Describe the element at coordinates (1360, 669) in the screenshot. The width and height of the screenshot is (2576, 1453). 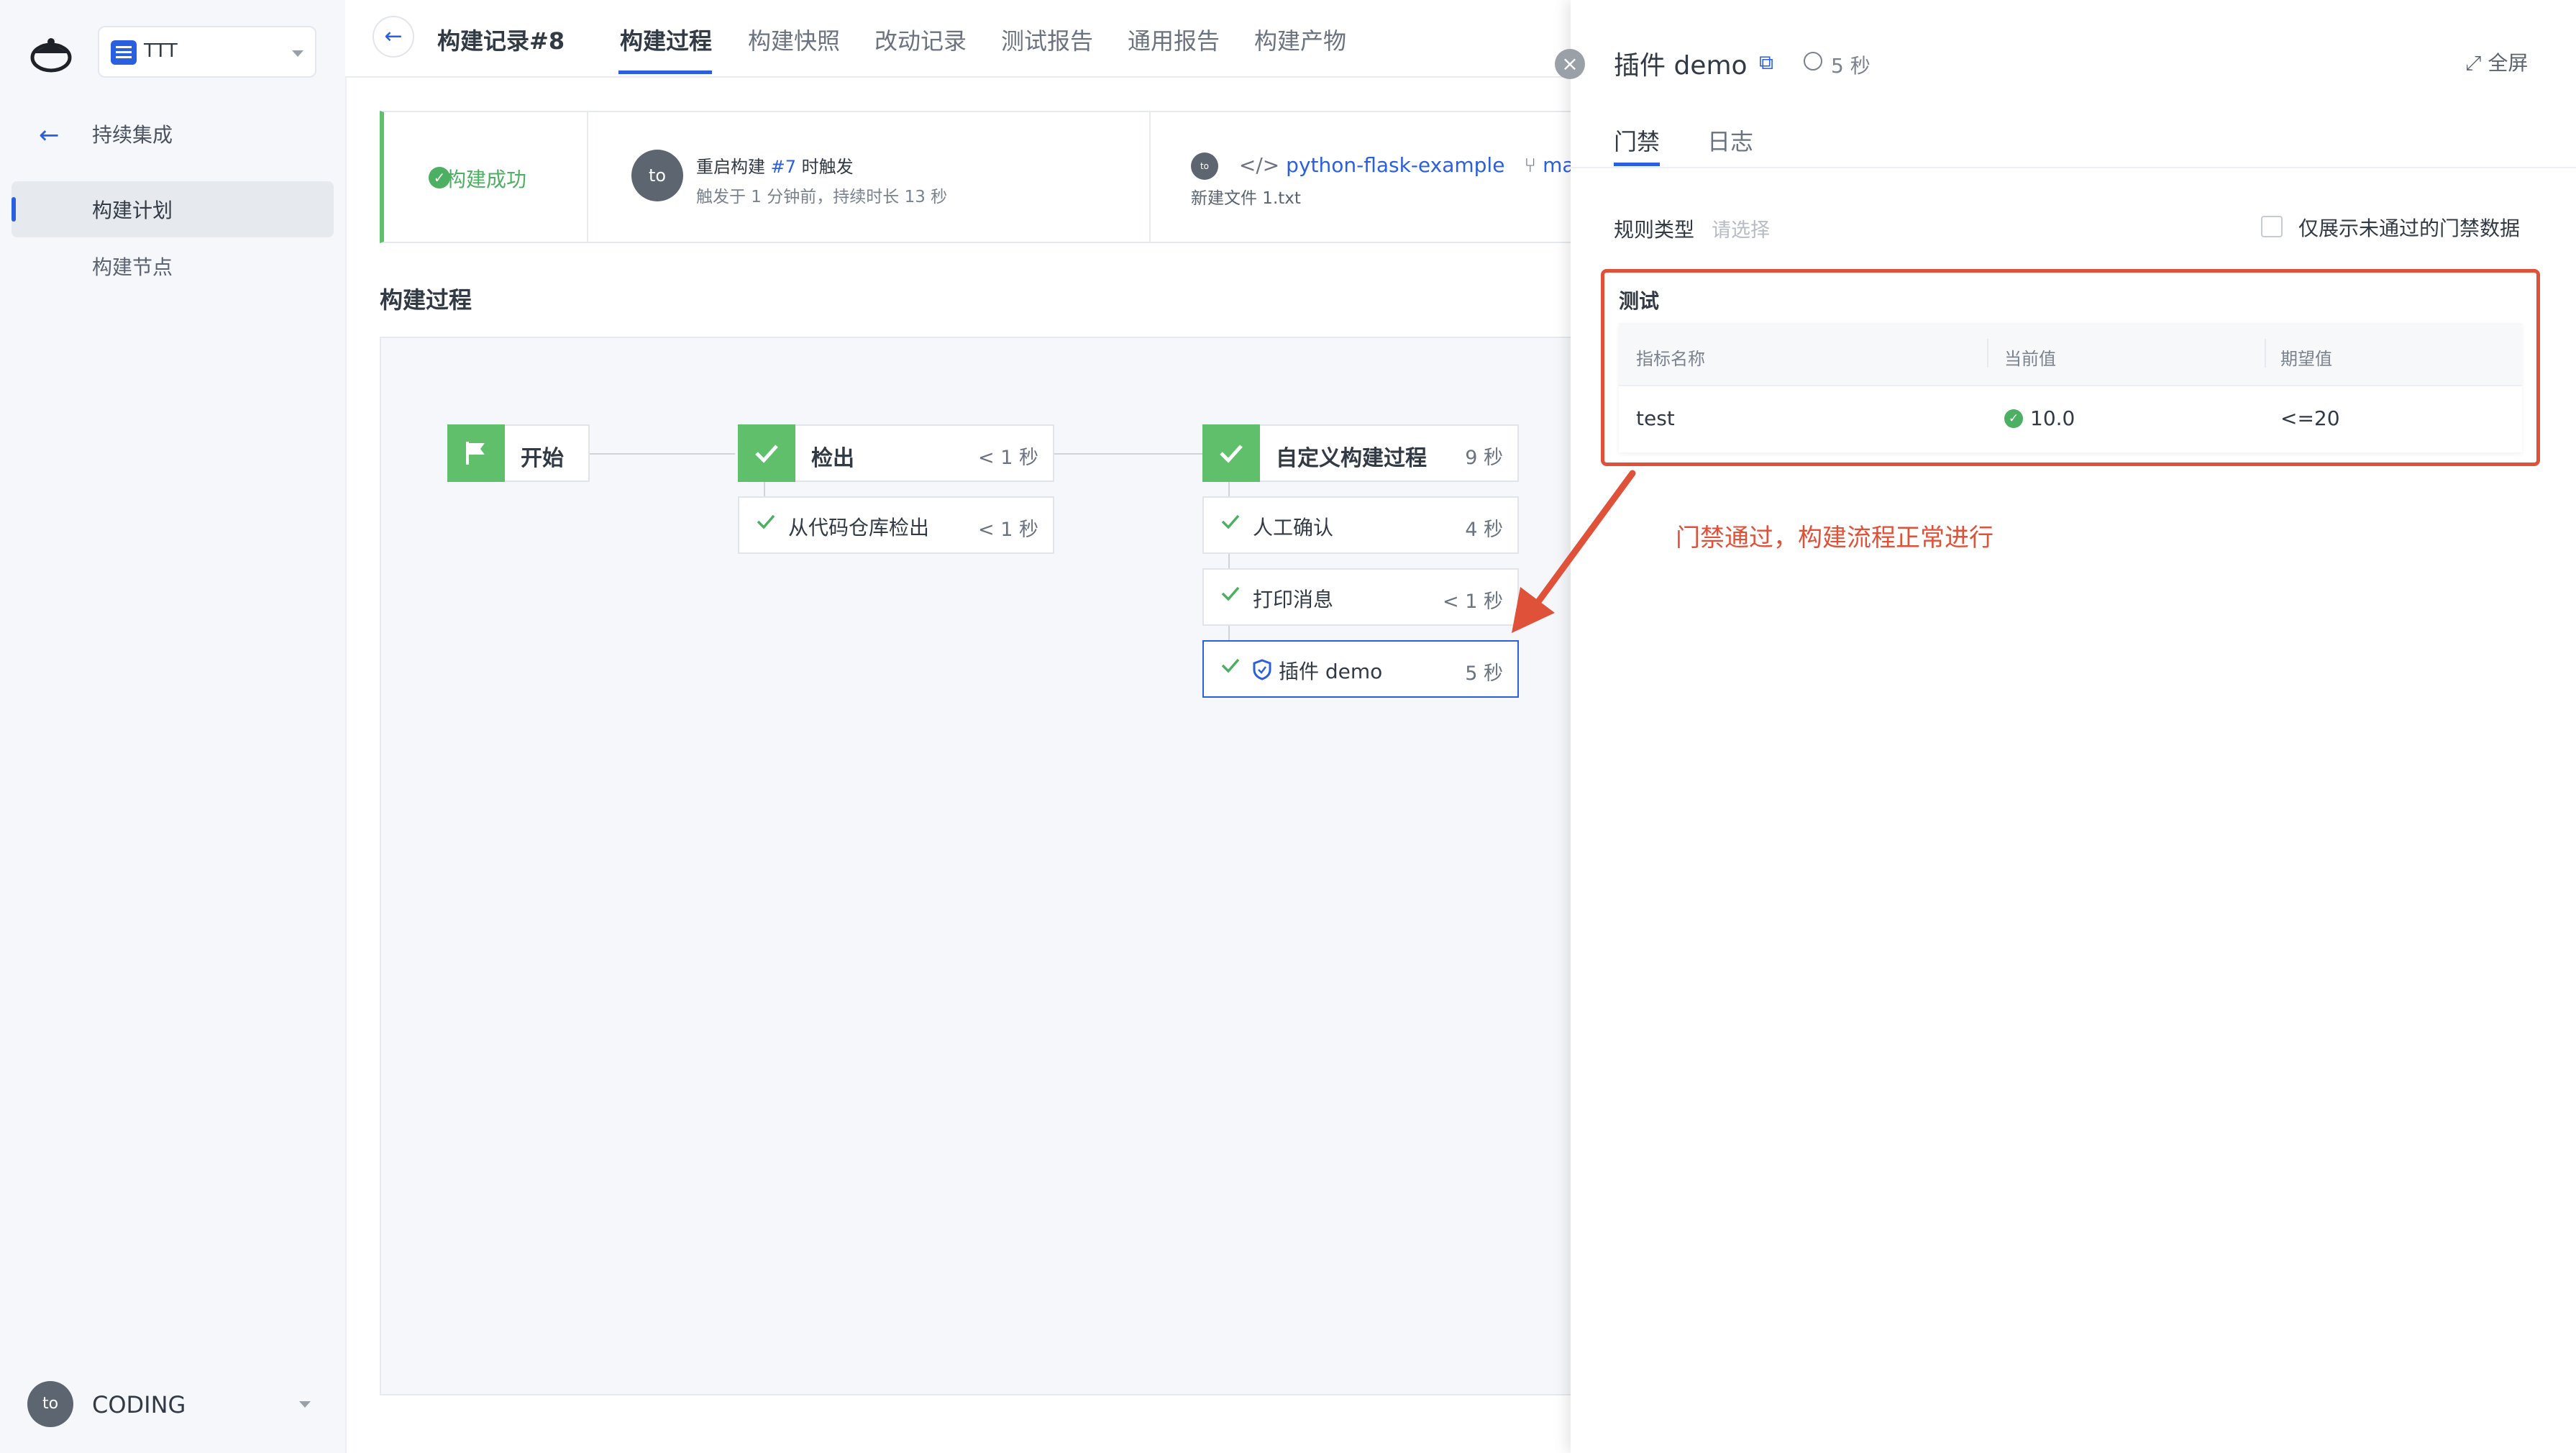
I see `step-plugin-demo: 插件 demo 5 秒` at that location.